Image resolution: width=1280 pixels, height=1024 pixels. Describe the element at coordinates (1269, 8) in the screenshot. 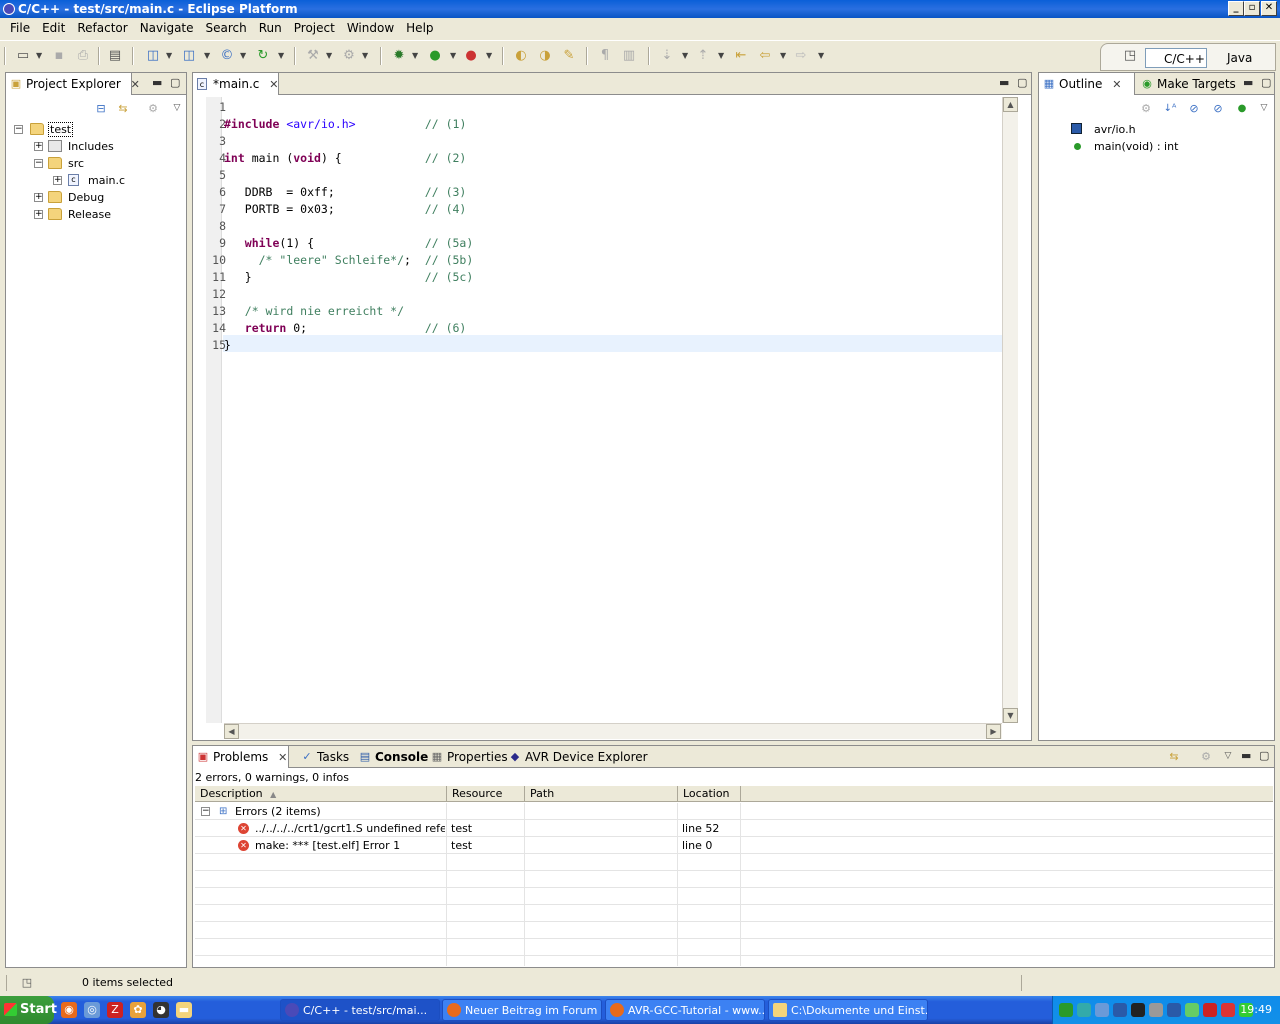

I see `close-window-button: ✕` at that location.